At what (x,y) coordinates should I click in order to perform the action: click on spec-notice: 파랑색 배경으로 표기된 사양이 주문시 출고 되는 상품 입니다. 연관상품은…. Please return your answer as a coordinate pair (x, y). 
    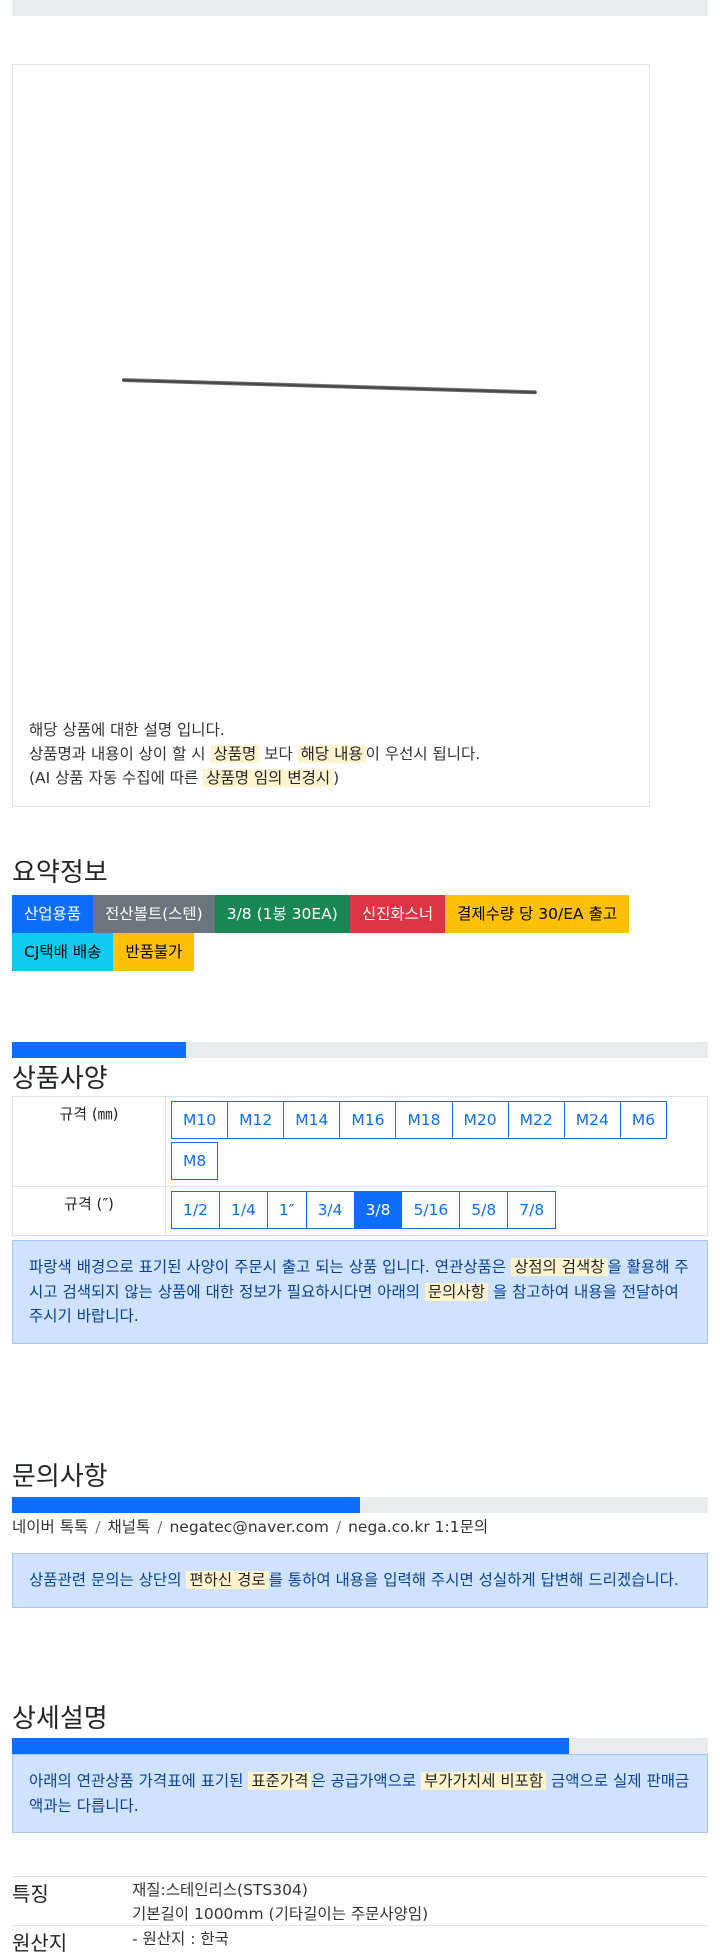
    Looking at the image, I should click on (360, 1292).